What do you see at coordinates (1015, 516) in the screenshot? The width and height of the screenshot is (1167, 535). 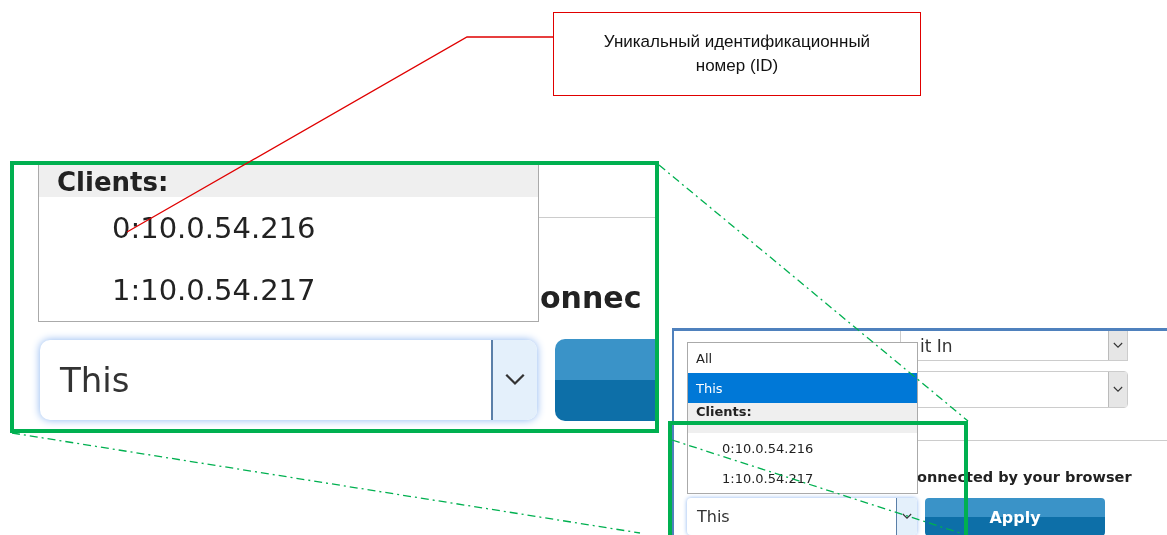 I see `apply-button: Apply` at bounding box center [1015, 516].